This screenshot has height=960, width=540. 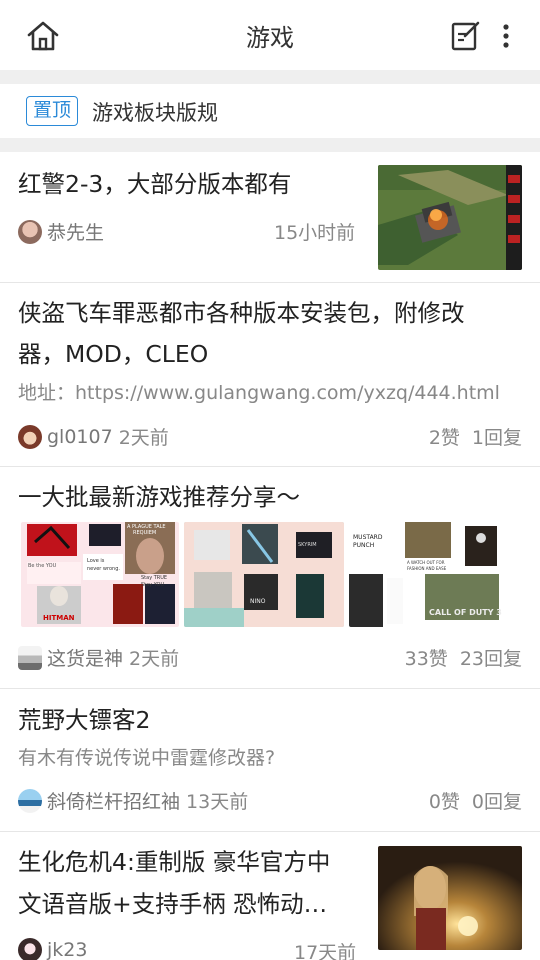 What do you see at coordinates (325, 951) in the screenshot?
I see `post-time: 17天前` at bounding box center [325, 951].